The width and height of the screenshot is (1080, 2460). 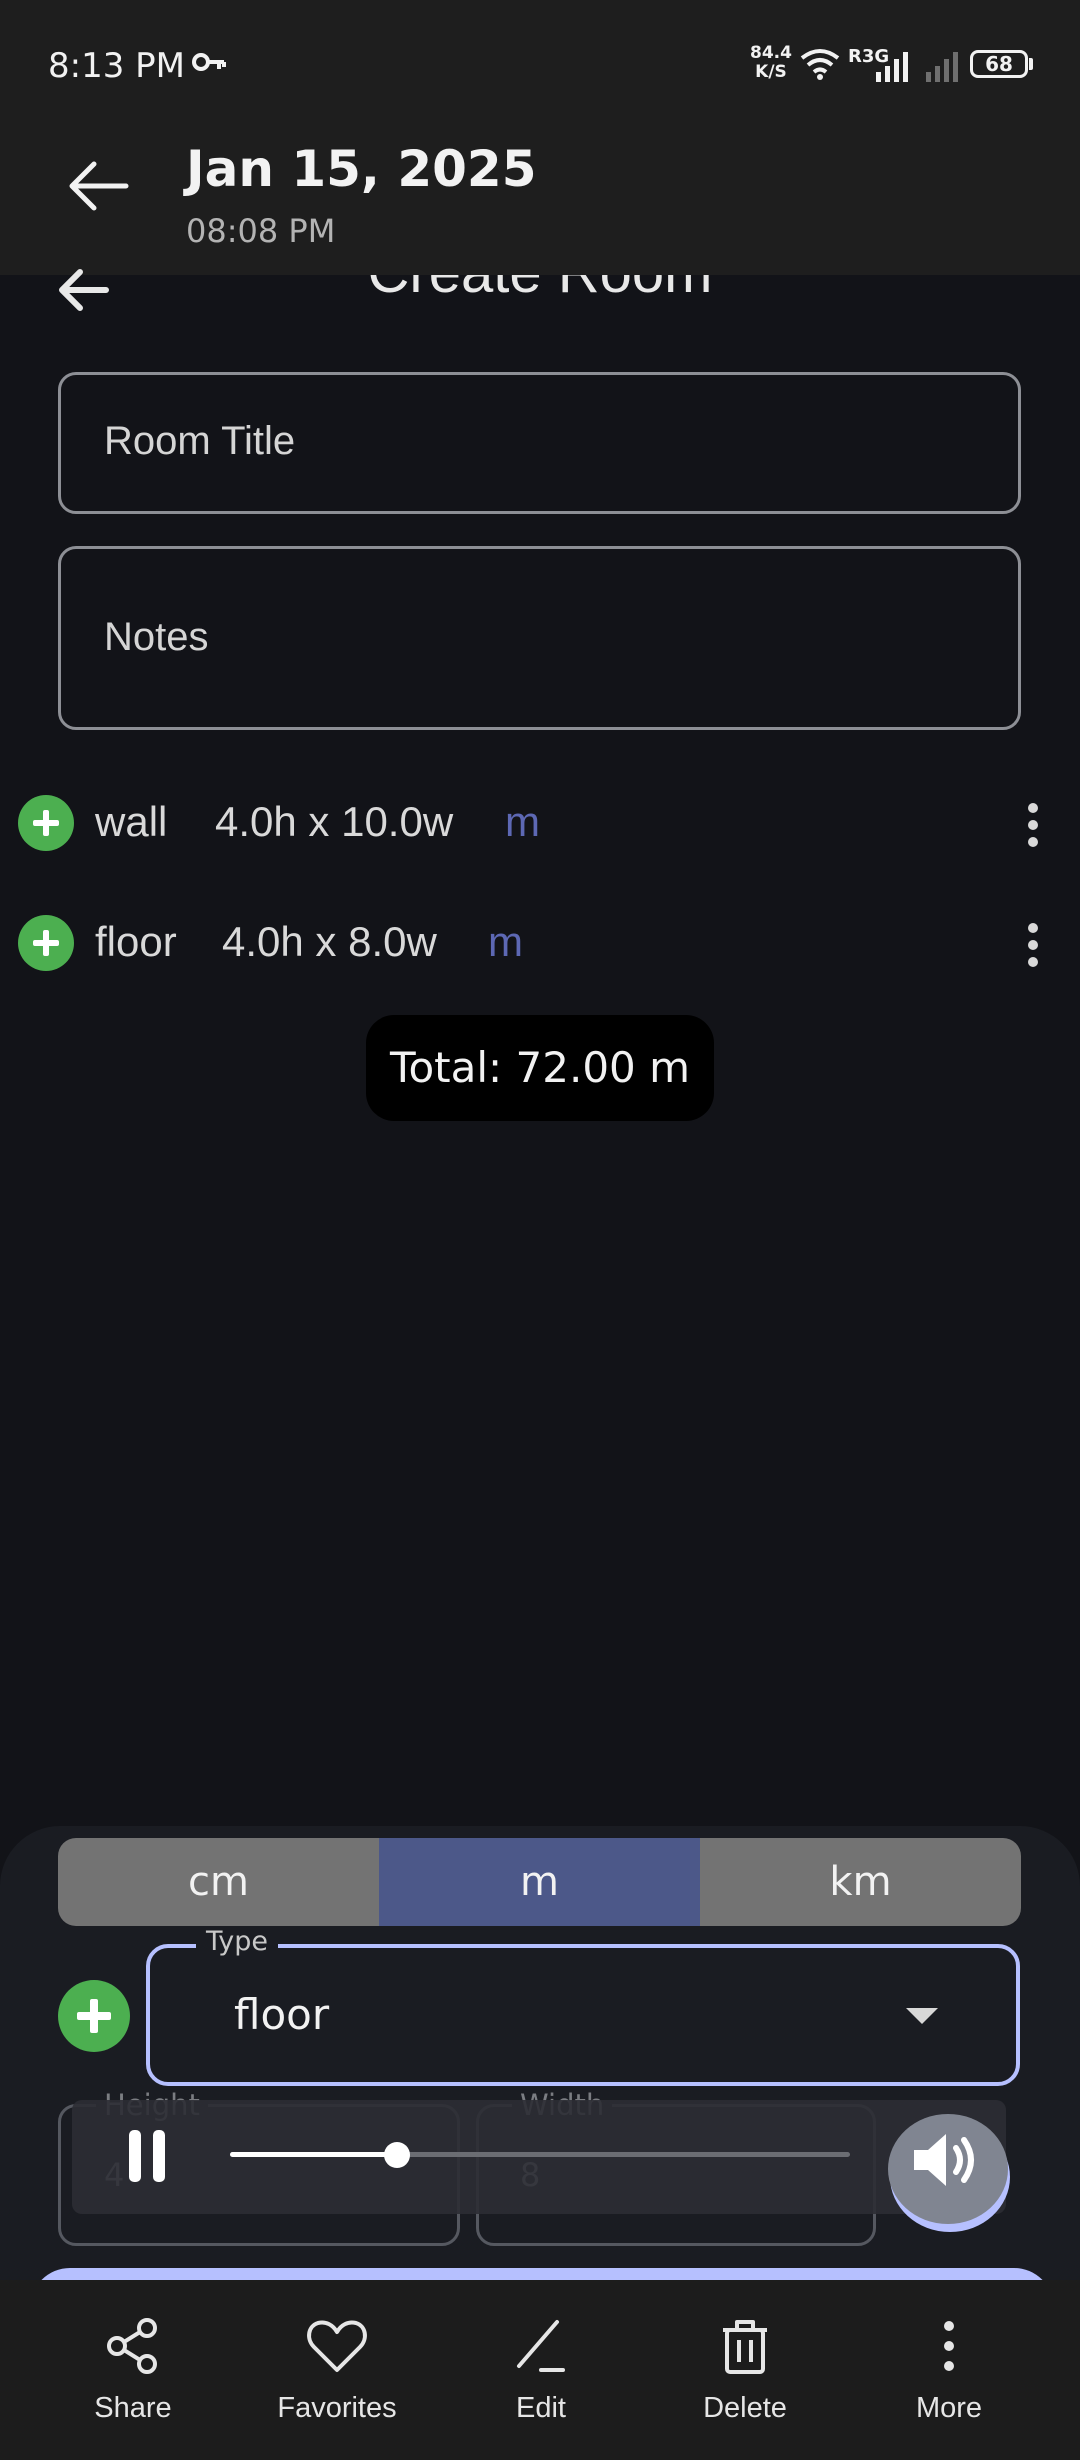 What do you see at coordinates (539, 638) in the screenshot?
I see `notes-input: Notes` at bounding box center [539, 638].